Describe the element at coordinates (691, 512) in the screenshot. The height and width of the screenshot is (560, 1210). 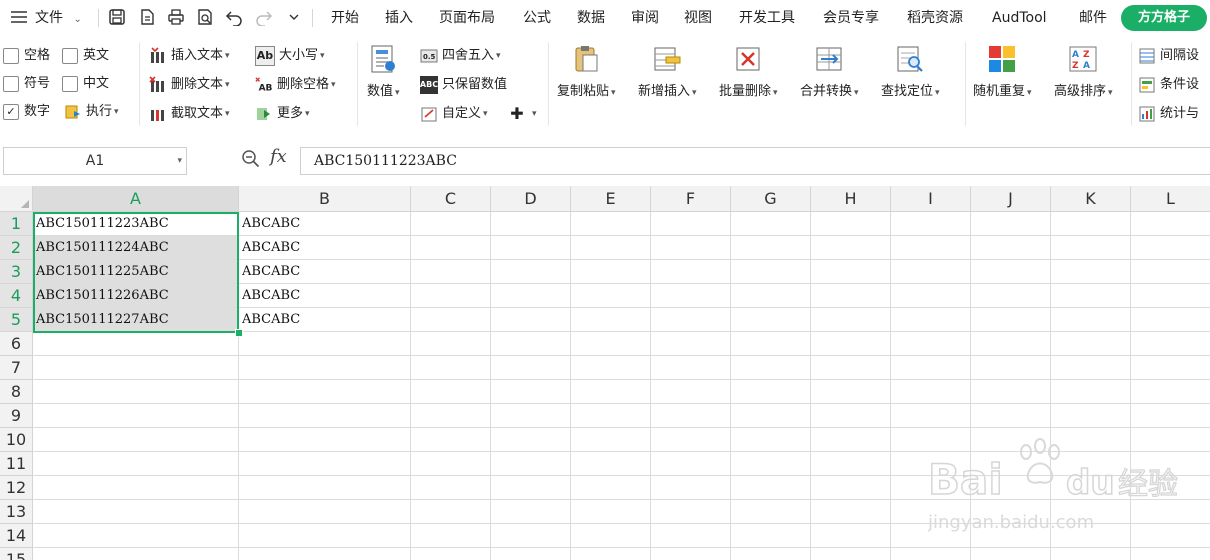
I see `cell-f13` at that location.